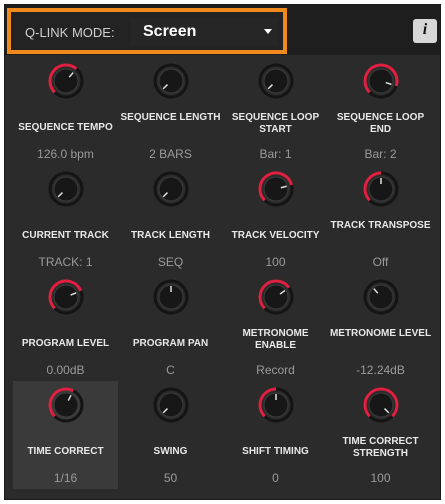  I want to click on knob-label: TIME CORRECT, so click(65, 451).